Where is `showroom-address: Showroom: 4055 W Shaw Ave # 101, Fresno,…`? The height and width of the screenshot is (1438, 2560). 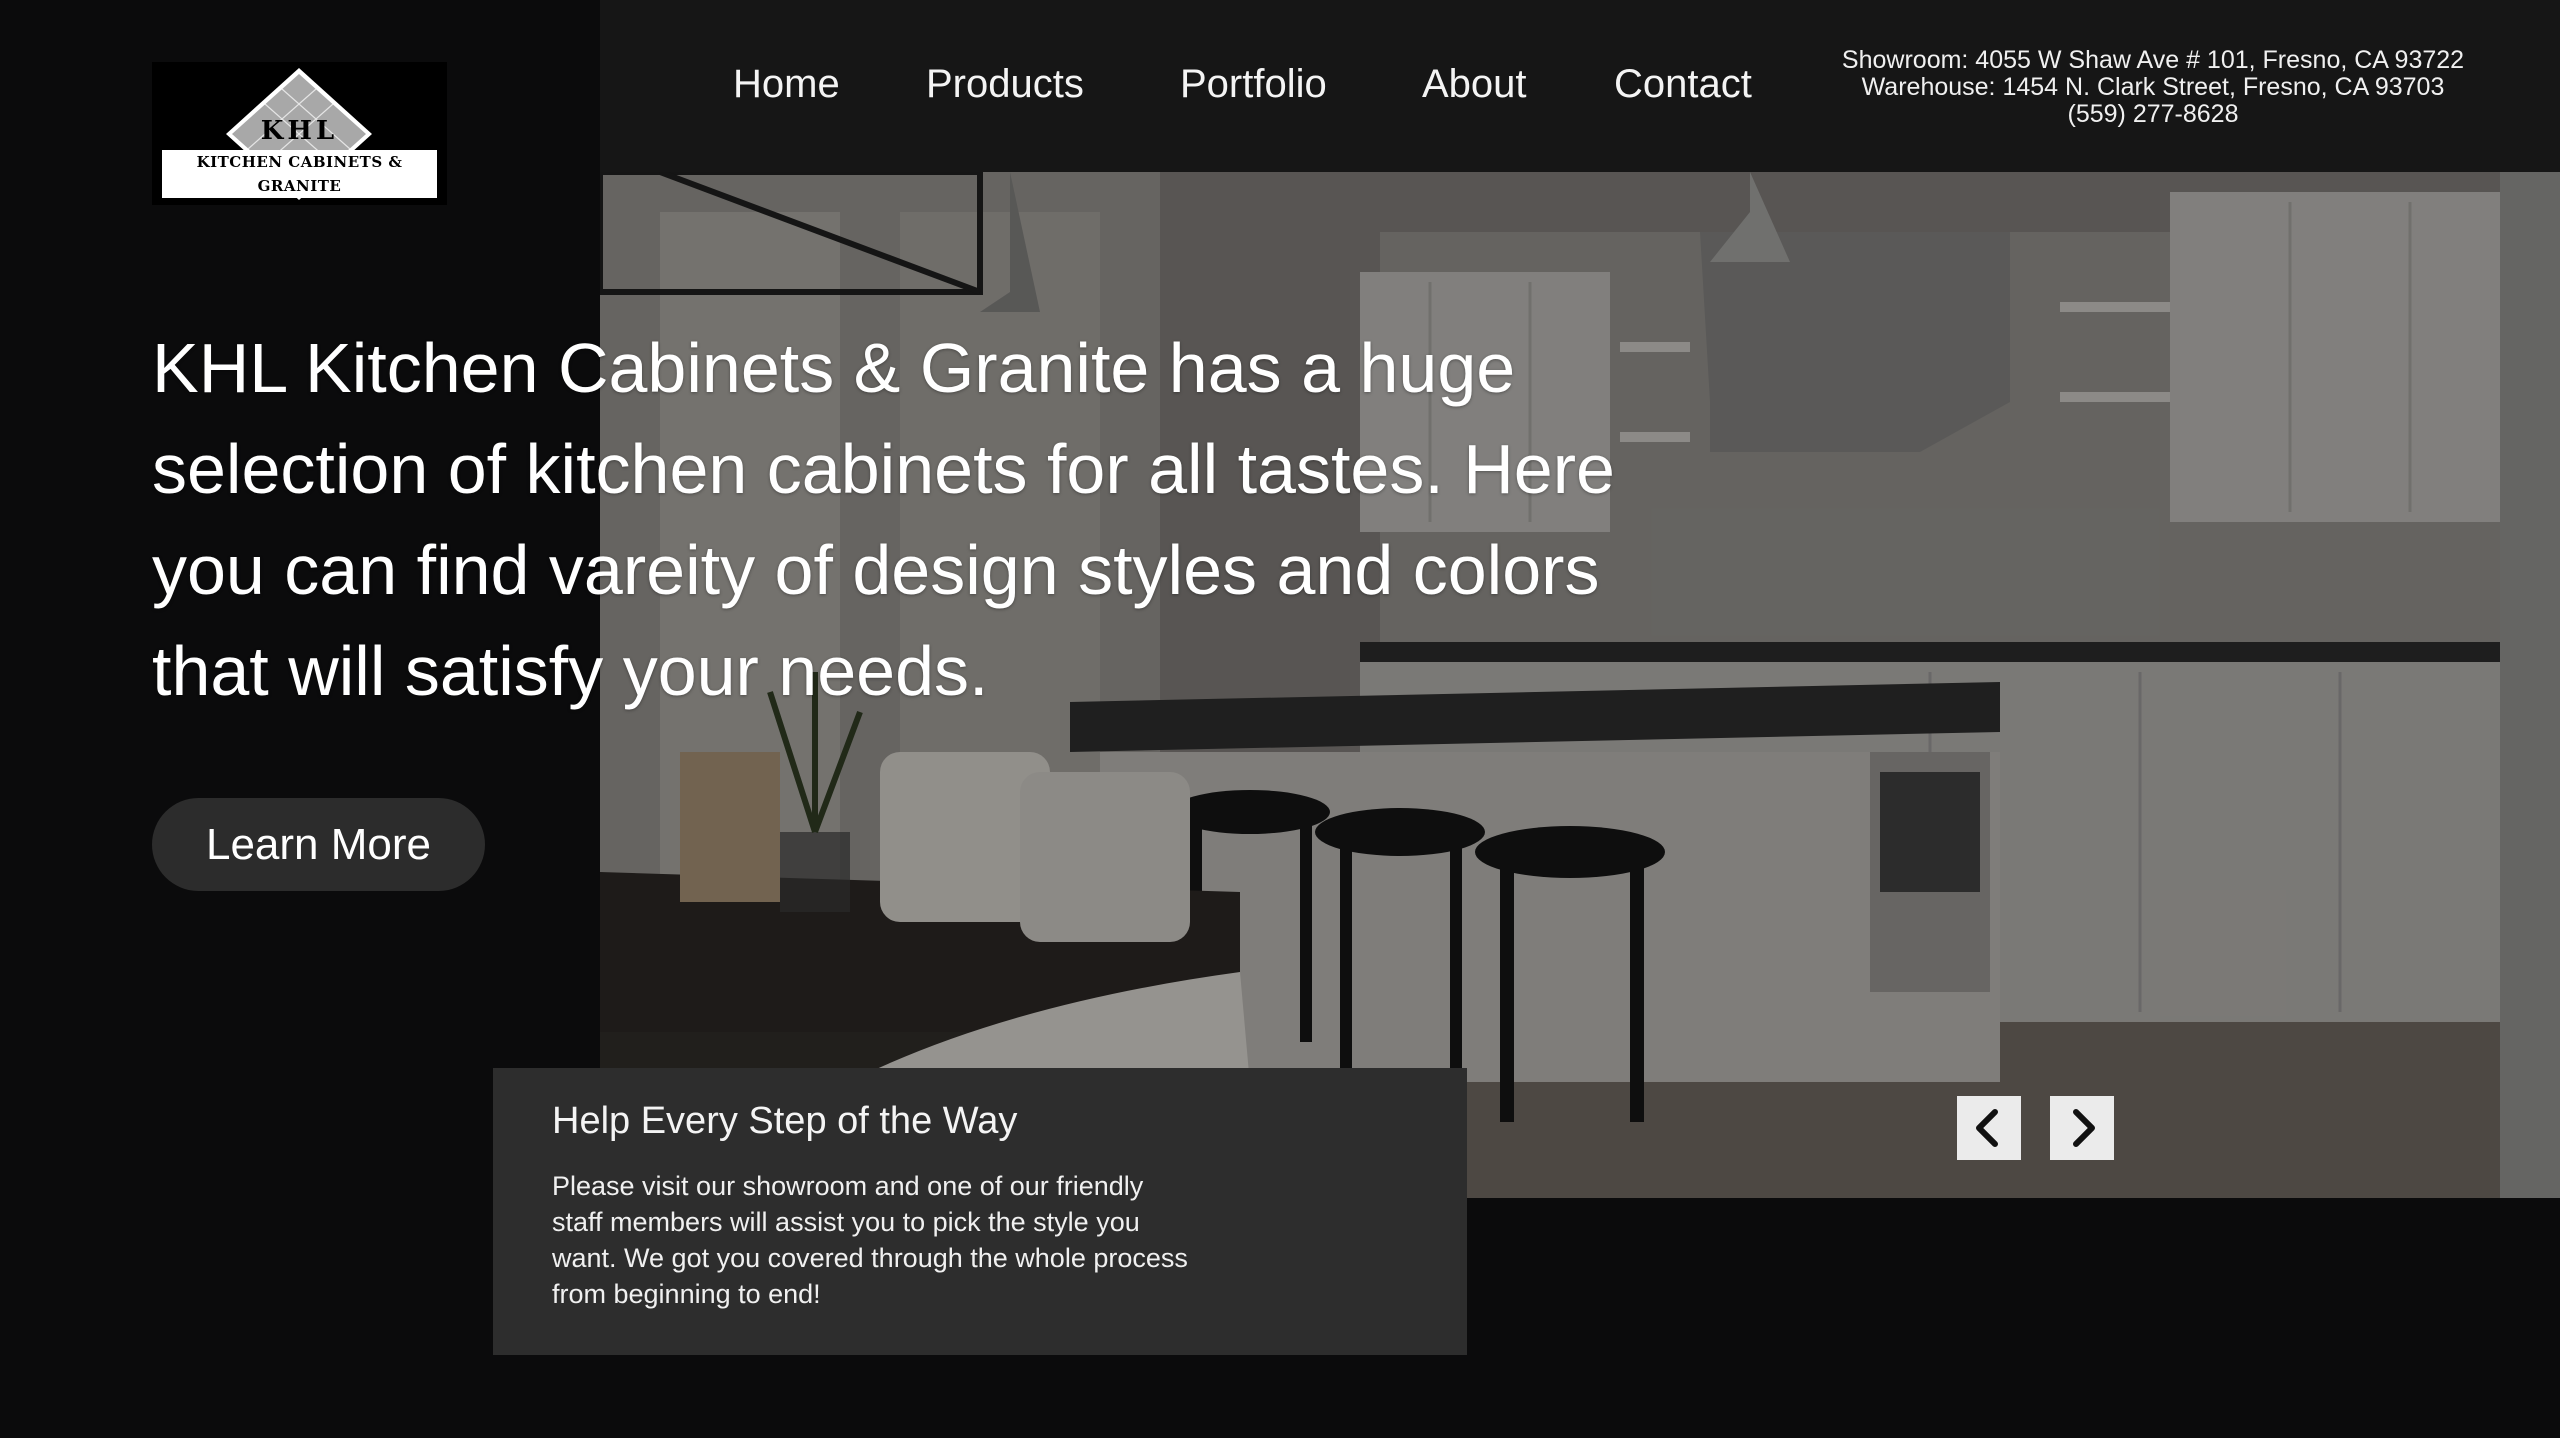 showroom-address: Showroom: 4055 W Shaw Ave # 101, Fresno,… is located at coordinates (2153, 60).